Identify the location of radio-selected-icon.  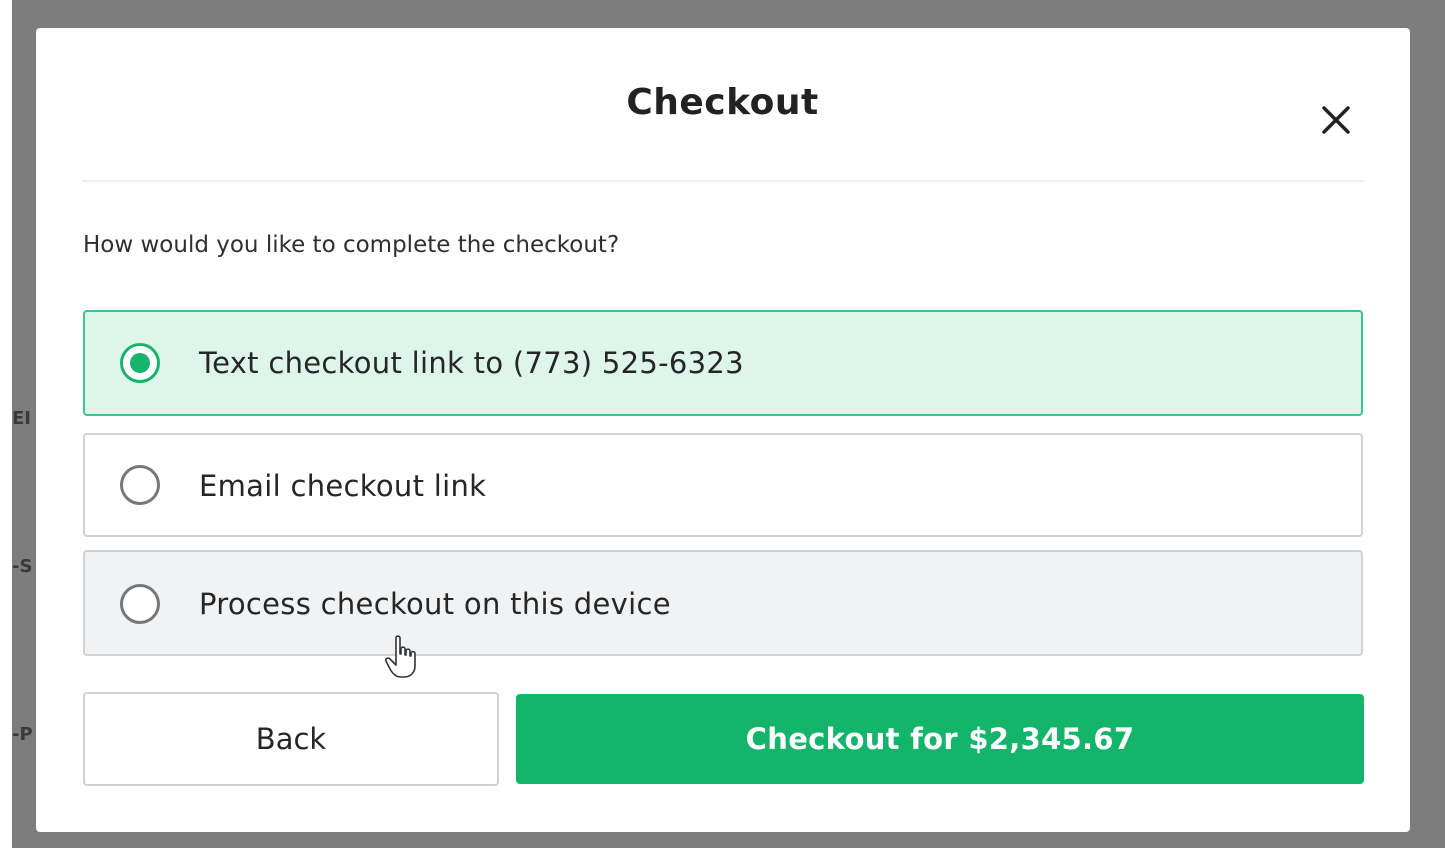
(140, 363).